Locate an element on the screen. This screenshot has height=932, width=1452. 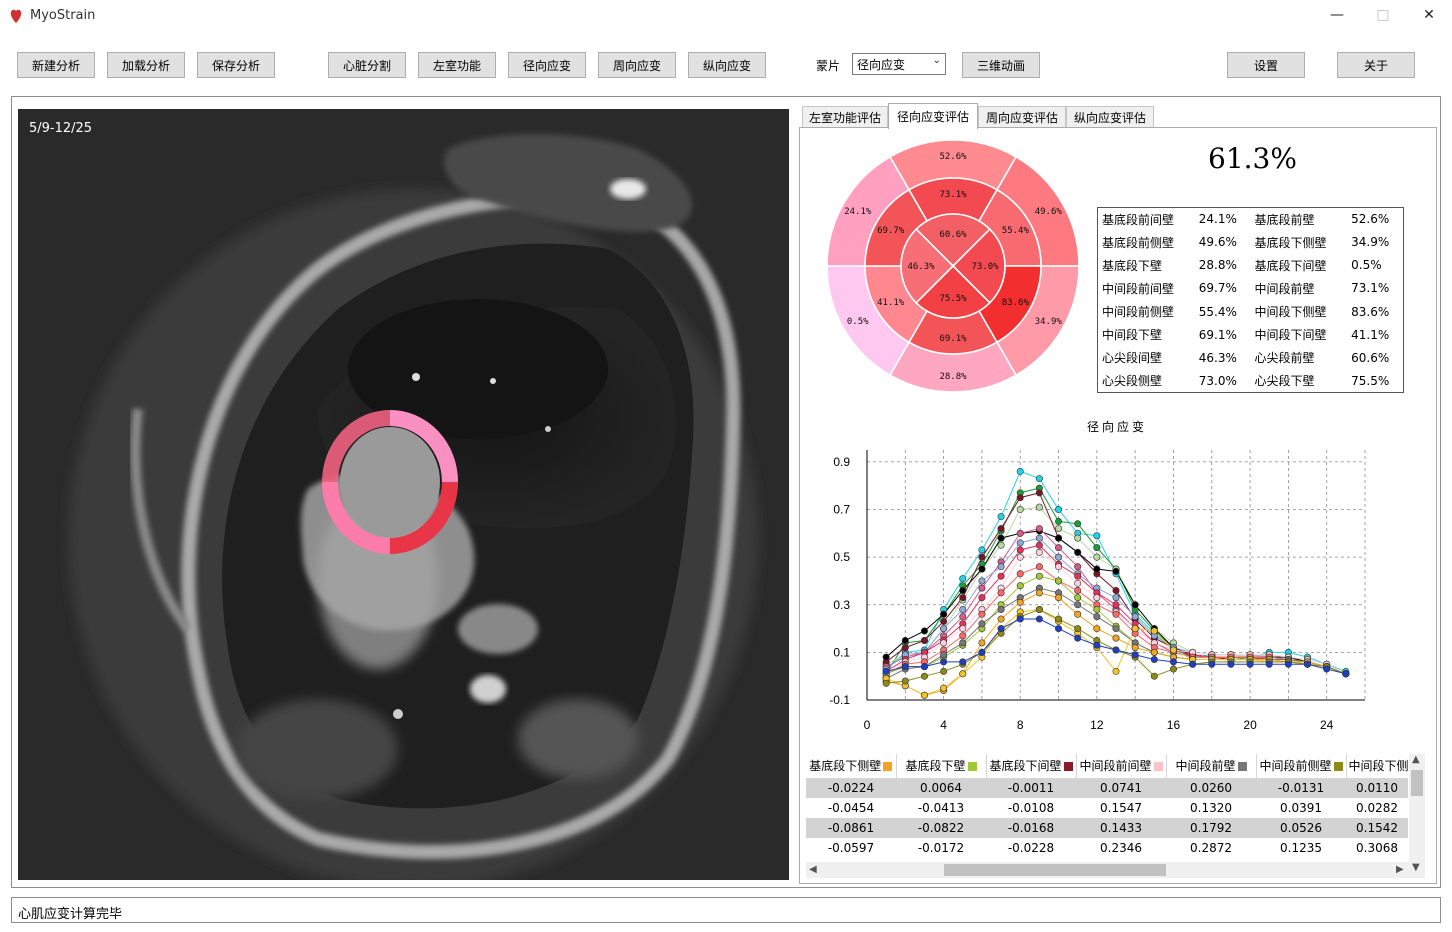
grid-horizontal-scrollbar: ◀ ▶ is located at coordinates (1107, 870).